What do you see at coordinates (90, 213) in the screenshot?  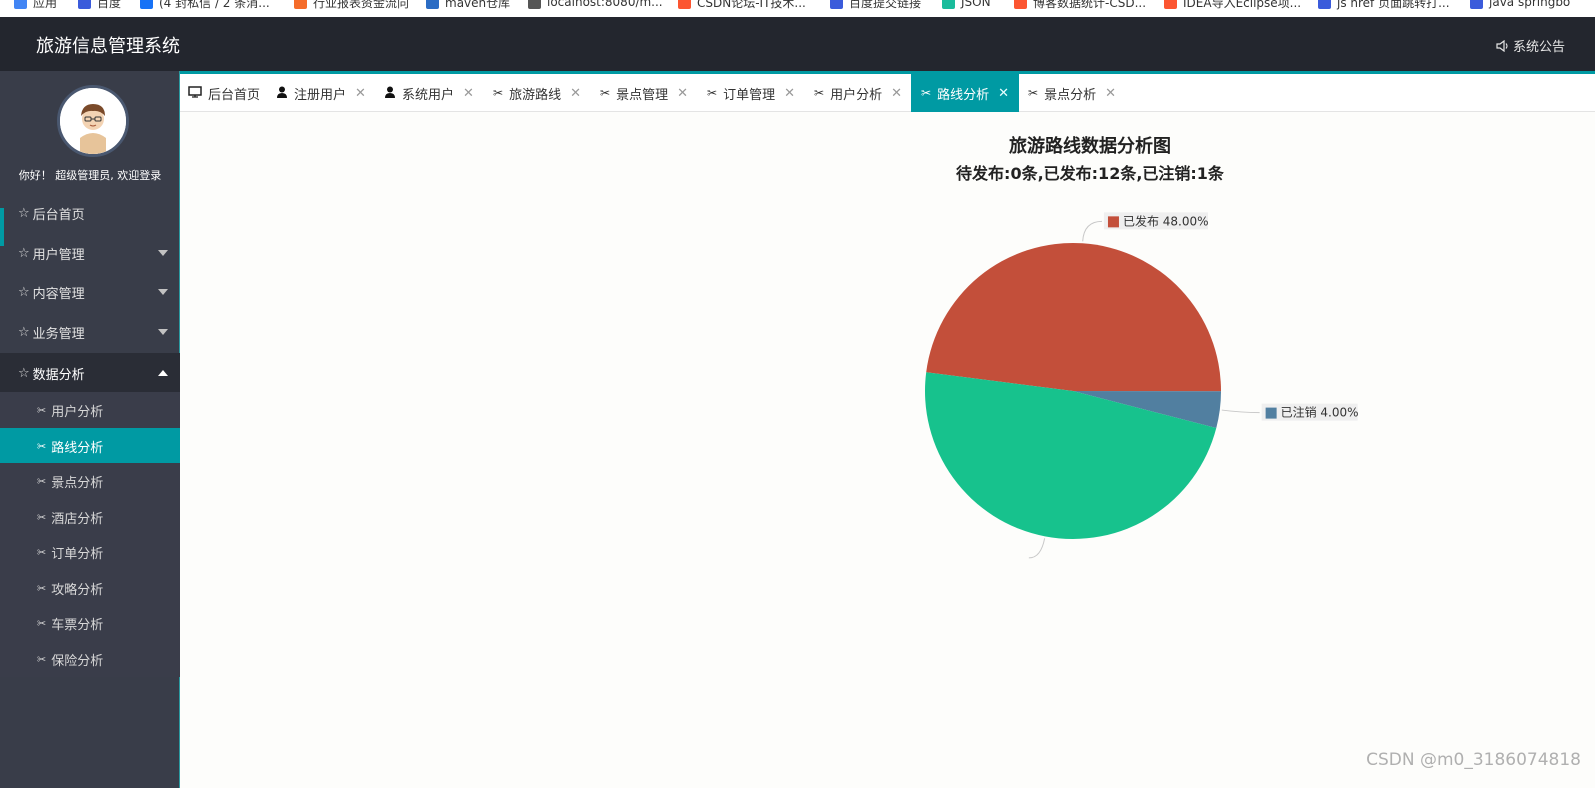 I see `sidebar-item-home: ☆ 后台首页` at bounding box center [90, 213].